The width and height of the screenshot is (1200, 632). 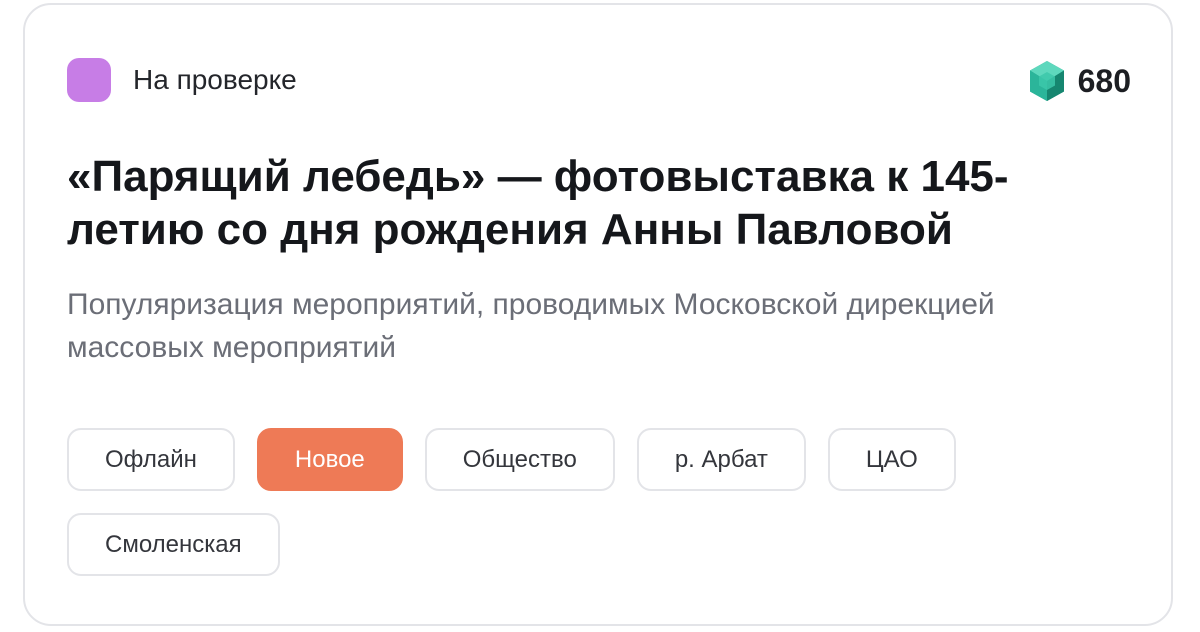 I want to click on points-badge: 680, so click(x=1079, y=81).